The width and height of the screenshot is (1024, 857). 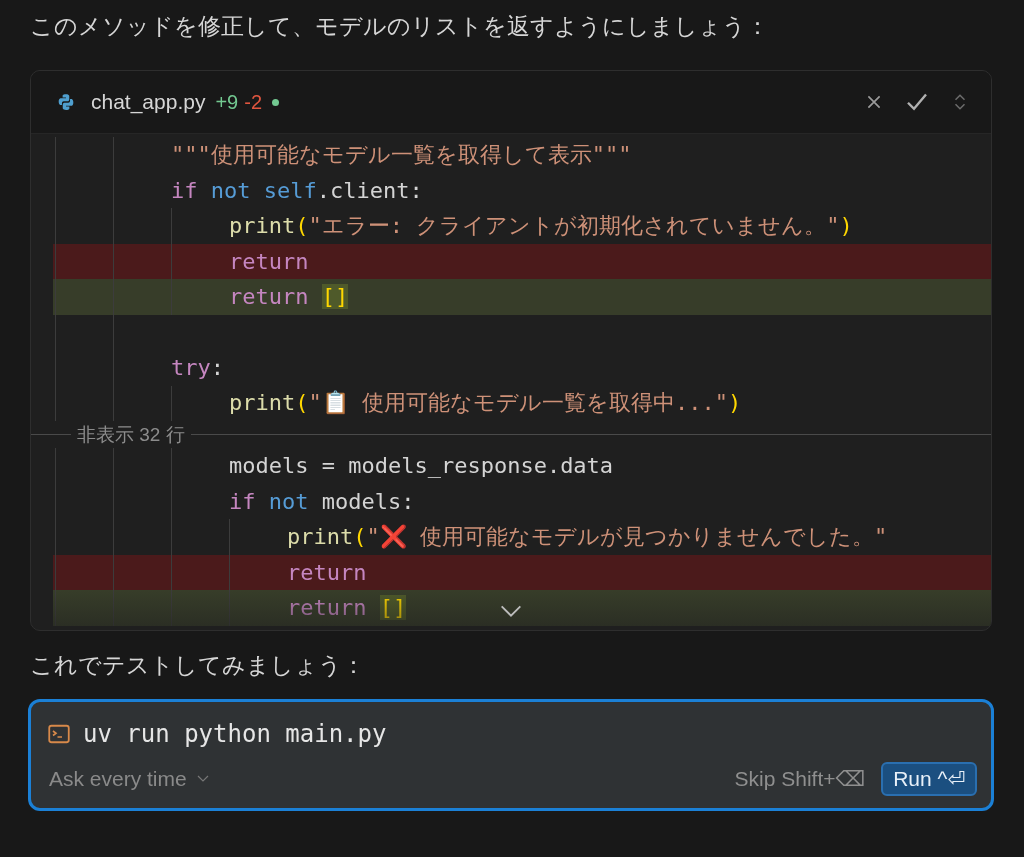 I want to click on python-file-icon, so click(x=66, y=102).